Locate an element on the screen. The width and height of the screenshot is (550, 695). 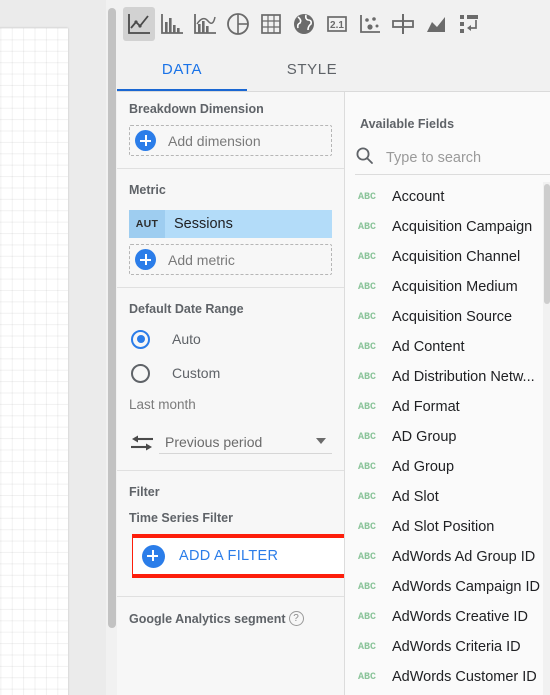
svg-text: 2.1 is located at coordinates (337, 25).